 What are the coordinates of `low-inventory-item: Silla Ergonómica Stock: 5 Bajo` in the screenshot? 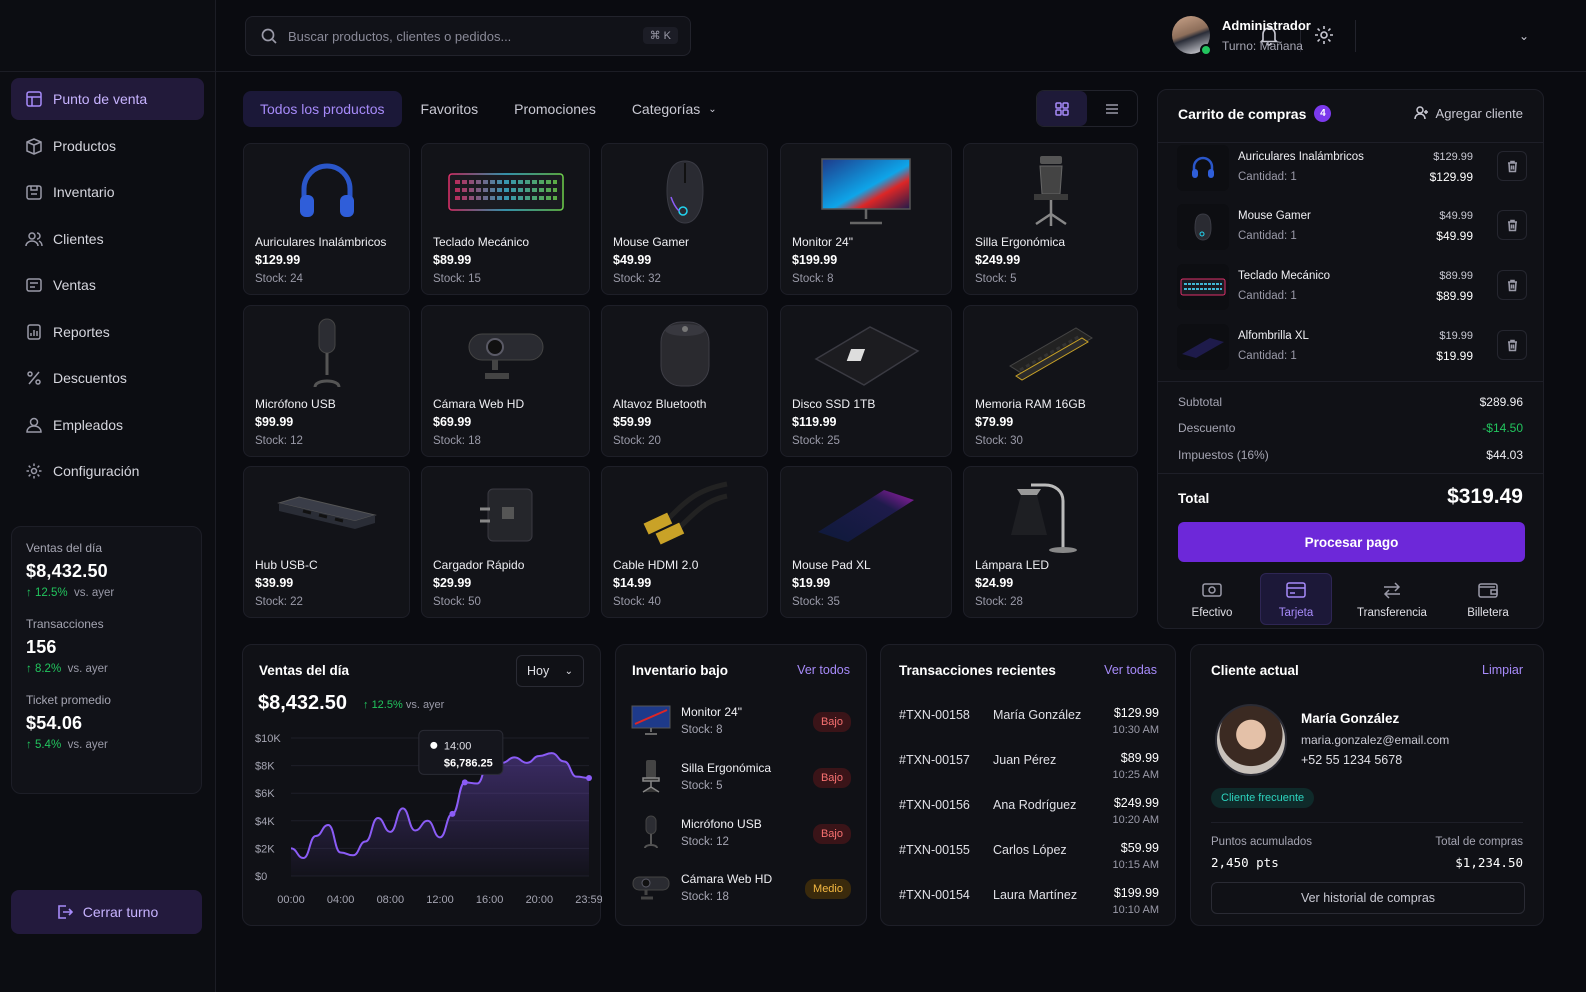 It's located at (741, 778).